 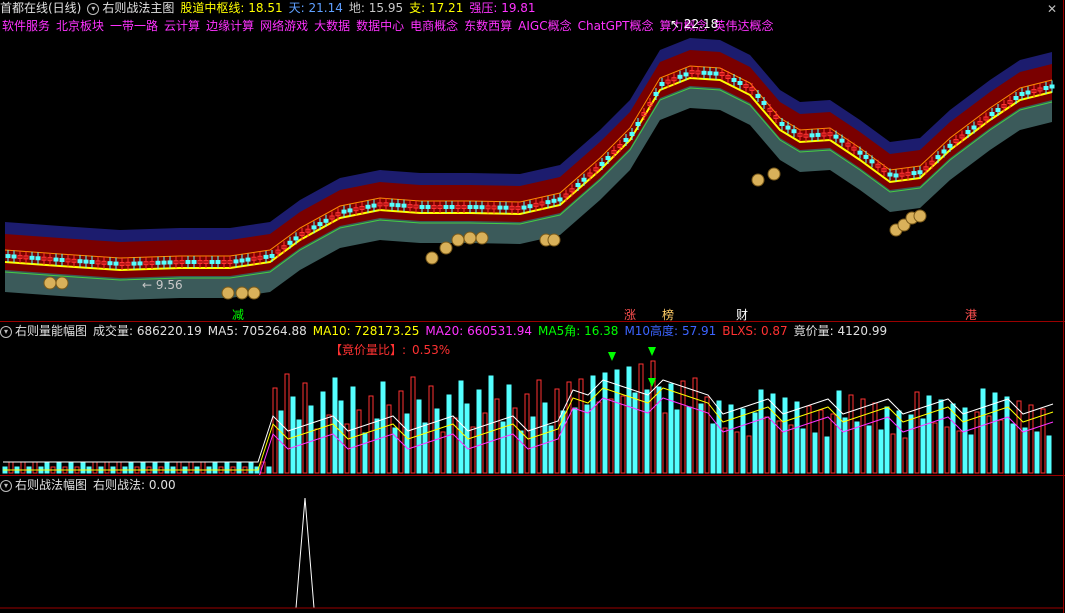 I want to click on tactic-header: ▾ 右则战法幅图 右则战法: 0.00, so click(x=88, y=485).